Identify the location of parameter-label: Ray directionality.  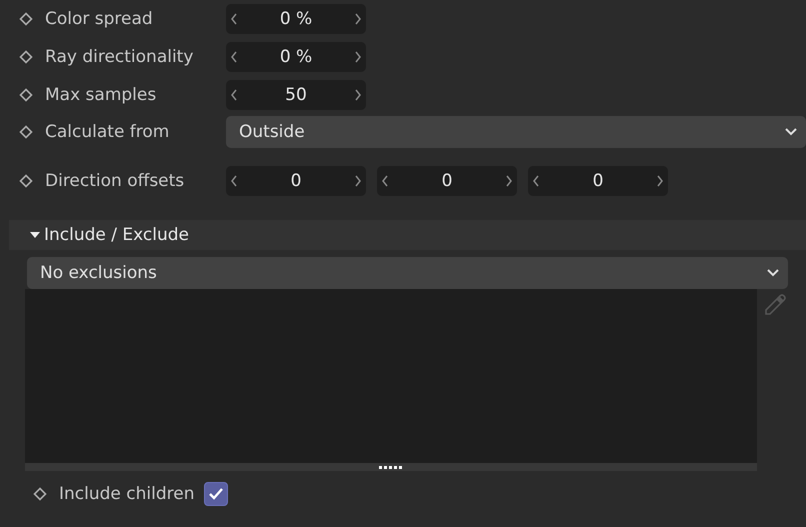
(119, 57).